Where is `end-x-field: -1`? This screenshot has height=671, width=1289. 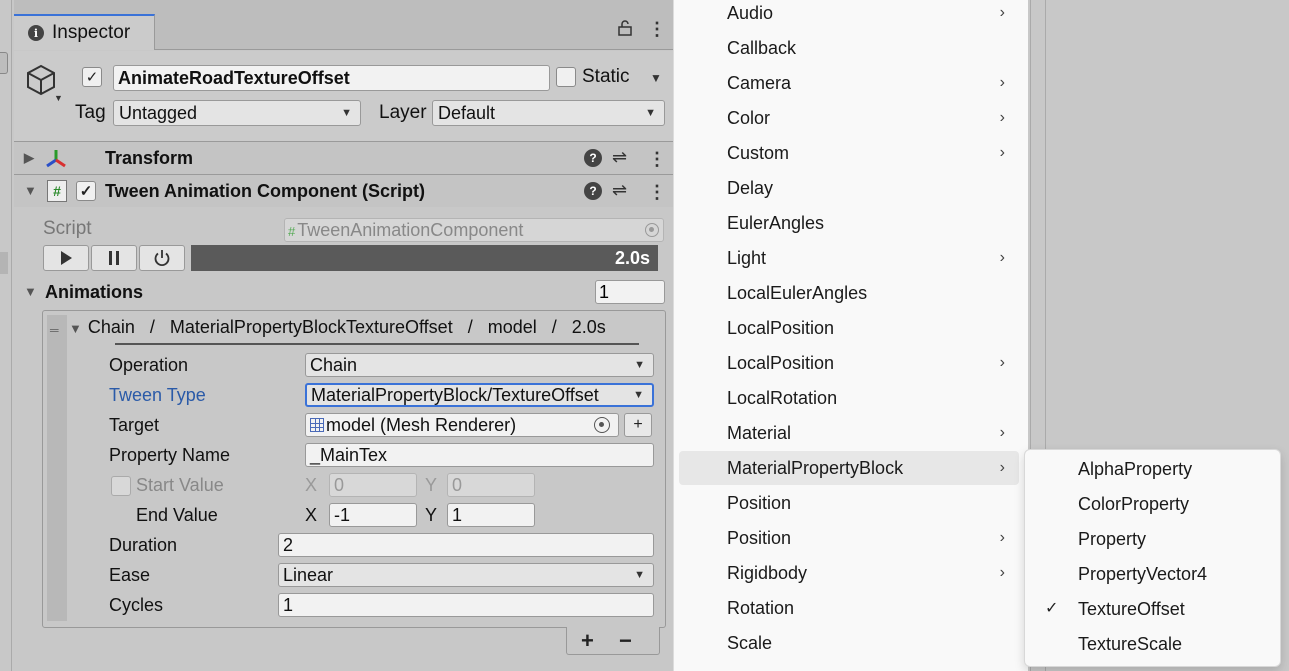 end-x-field: -1 is located at coordinates (373, 515).